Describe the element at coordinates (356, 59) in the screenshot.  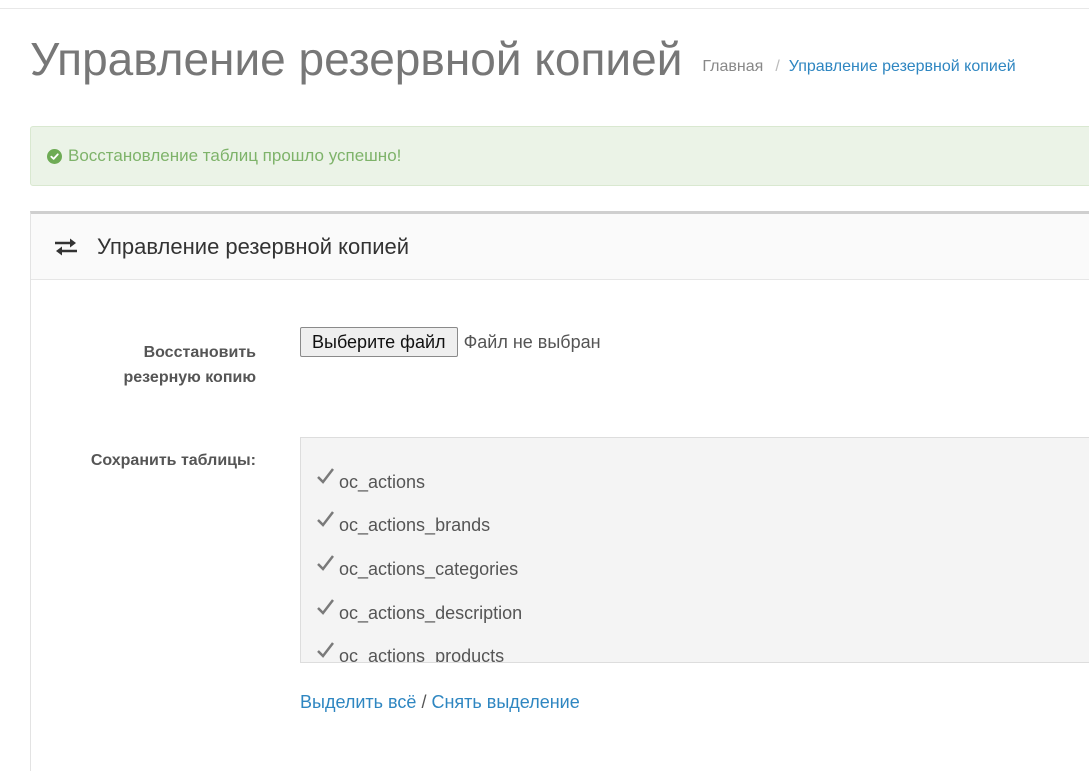
I see `page-title: Управление резервной копией` at that location.